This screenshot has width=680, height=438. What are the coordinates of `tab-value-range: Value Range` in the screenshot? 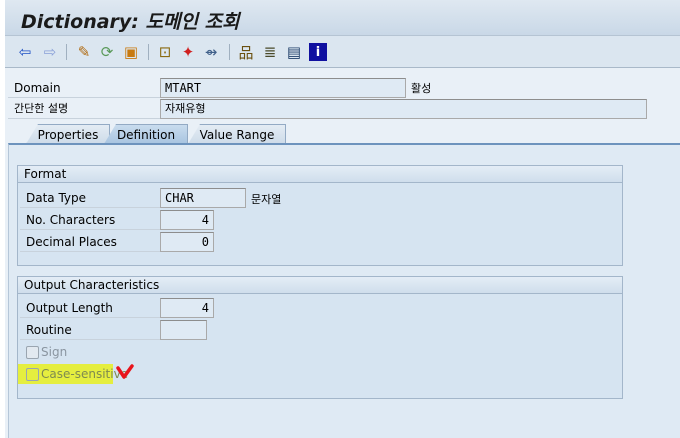 It's located at (237, 134).